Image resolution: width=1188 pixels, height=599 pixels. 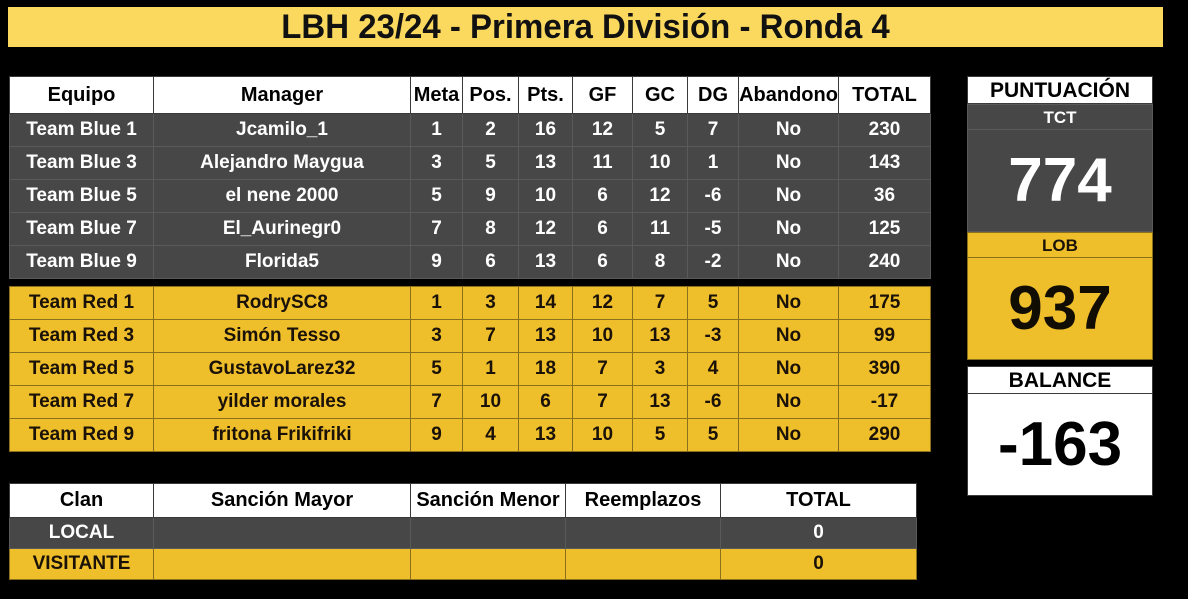 What do you see at coordinates (81, 336) in the screenshot?
I see `cell-equipo: Team Red 3` at bounding box center [81, 336].